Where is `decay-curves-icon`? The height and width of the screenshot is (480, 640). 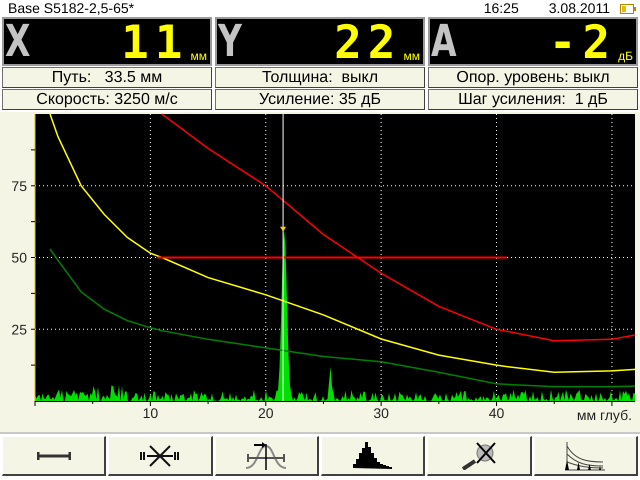 decay-curves-icon is located at coordinates (585, 455).